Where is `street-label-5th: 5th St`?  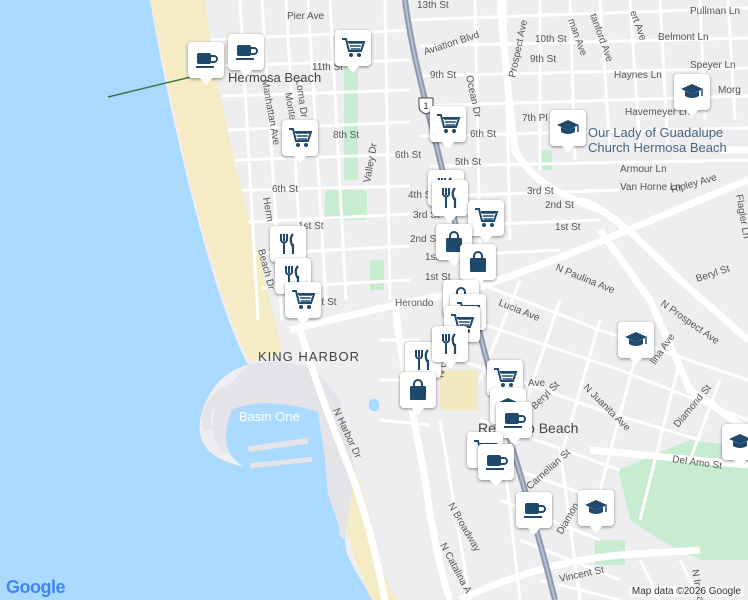 street-label-5th: 5th St is located at coordinates (468, 162).